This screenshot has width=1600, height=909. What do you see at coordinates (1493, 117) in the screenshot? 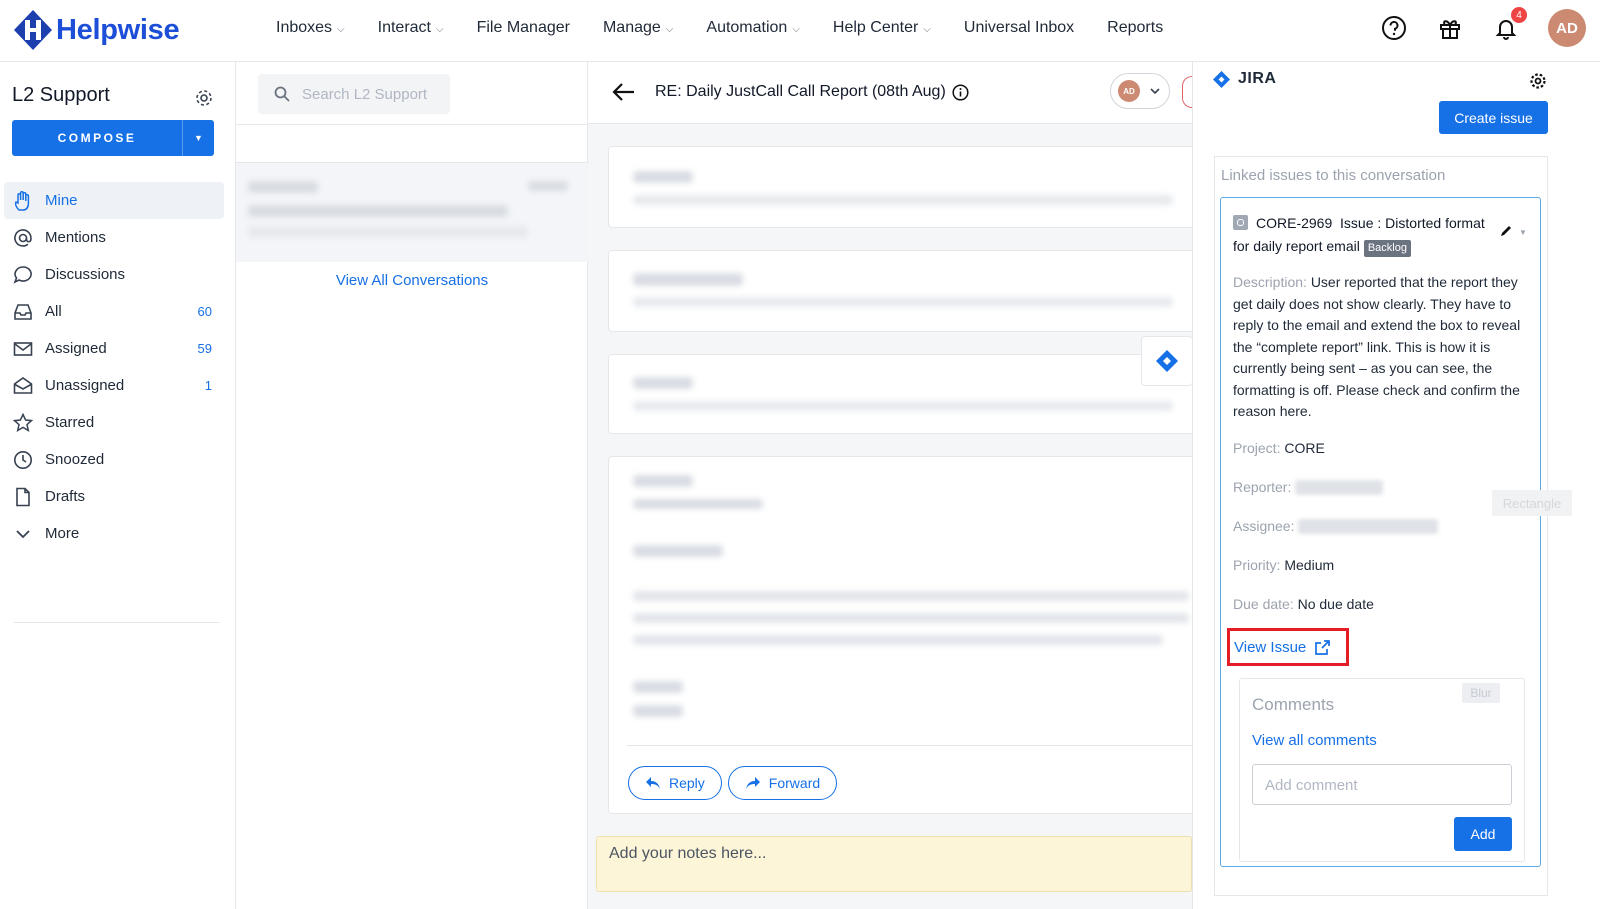
I see `create-issue-button: Create issue` at bounding box center [1493, 117].